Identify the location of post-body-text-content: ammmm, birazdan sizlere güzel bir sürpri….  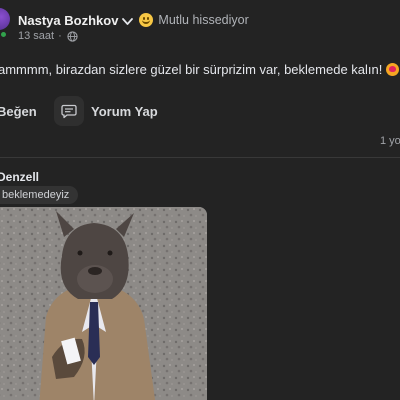
(191, 69).